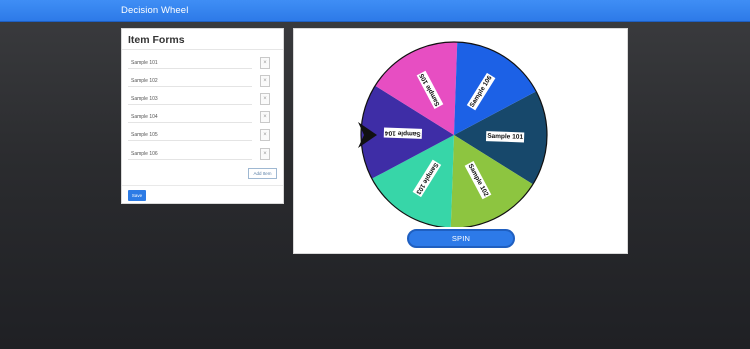 The width and height of the screenshot is (750, 349). Describe the element at coordinates (375, 11) in the screenshot. I see `navbar: Decision Wheel` at that location.